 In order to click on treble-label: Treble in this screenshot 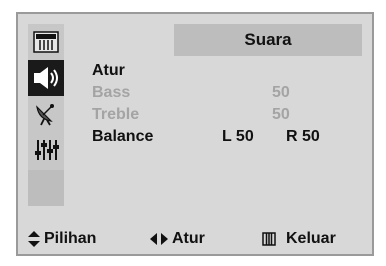, I will do `click(116, 114)`.